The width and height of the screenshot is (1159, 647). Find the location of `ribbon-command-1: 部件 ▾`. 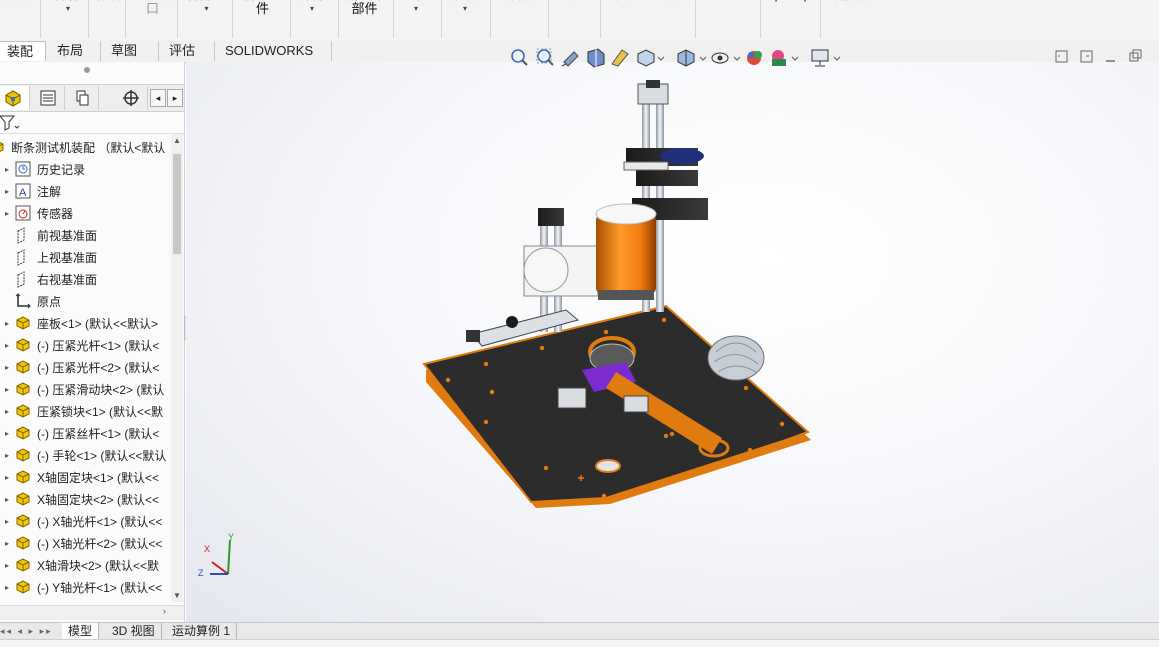

ribbon-command-1: 部件 ▾ is located at coordinates (68, 7).